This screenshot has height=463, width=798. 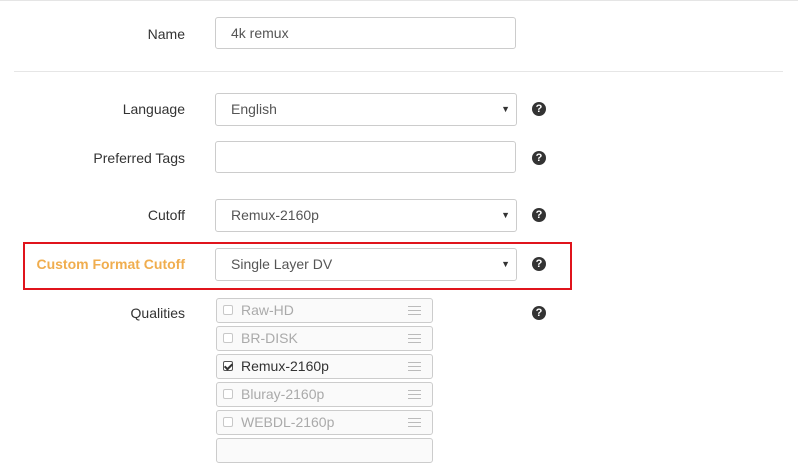 What do you see at coordinates (324, 338) in the screenshot?
I see `quality-item-br-disk: BR-DISK` at bounding box center [324, 338].